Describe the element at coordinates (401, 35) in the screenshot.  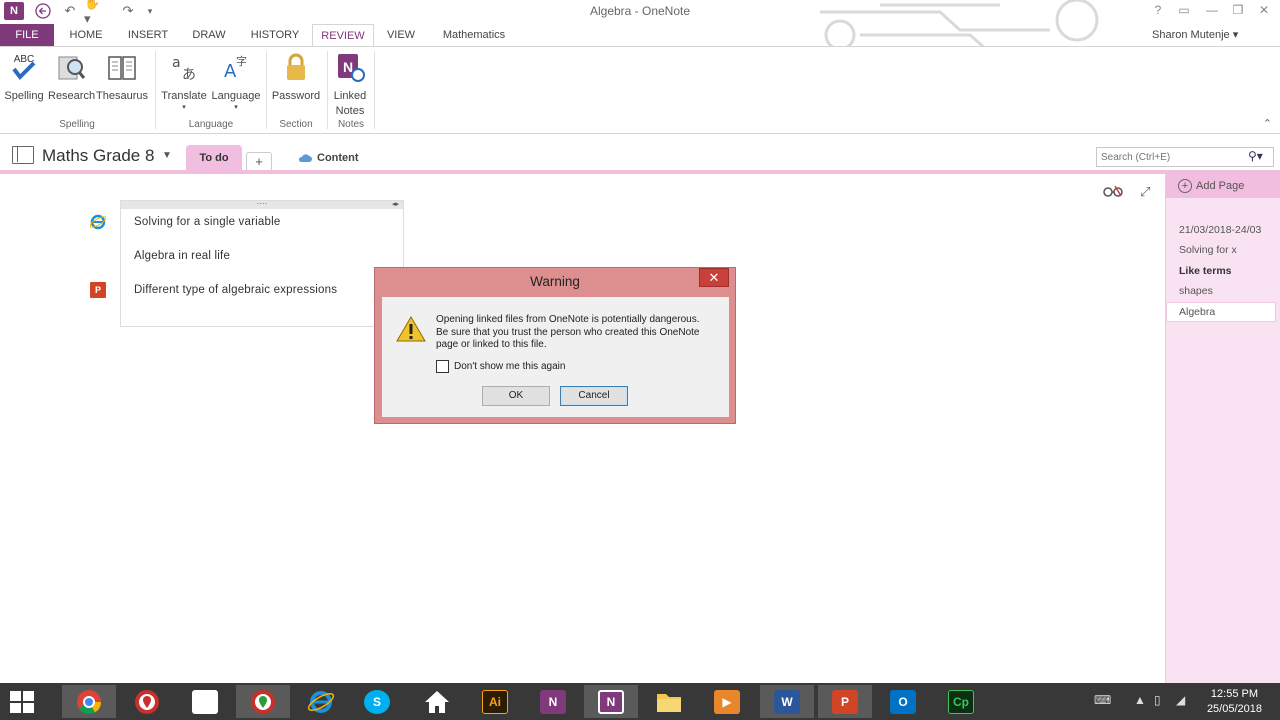
I see `tab-view: VIEW` at that location.